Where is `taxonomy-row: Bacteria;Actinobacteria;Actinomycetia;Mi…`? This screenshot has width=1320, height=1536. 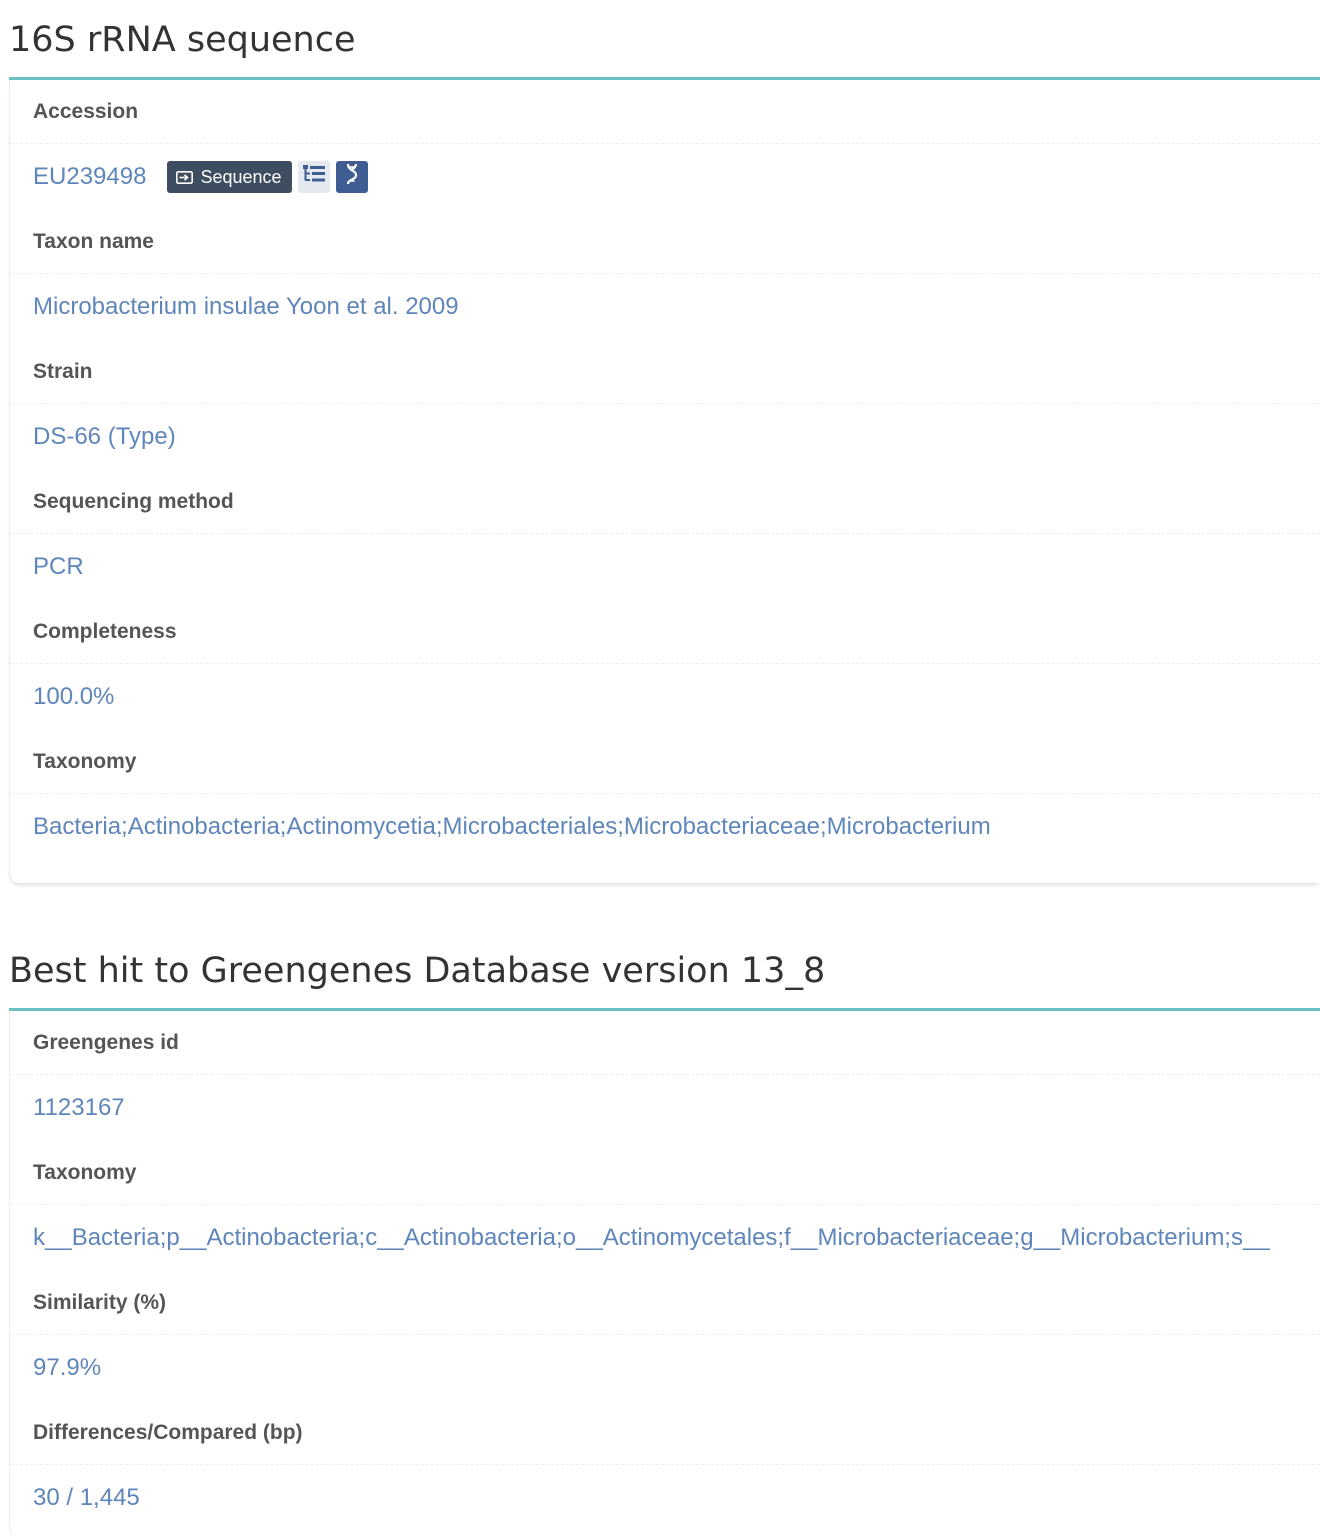 taxonomy-row: Bacteria;Actinobacteria;Actinomycetia;Mi… is located at coordinates (665, 827).